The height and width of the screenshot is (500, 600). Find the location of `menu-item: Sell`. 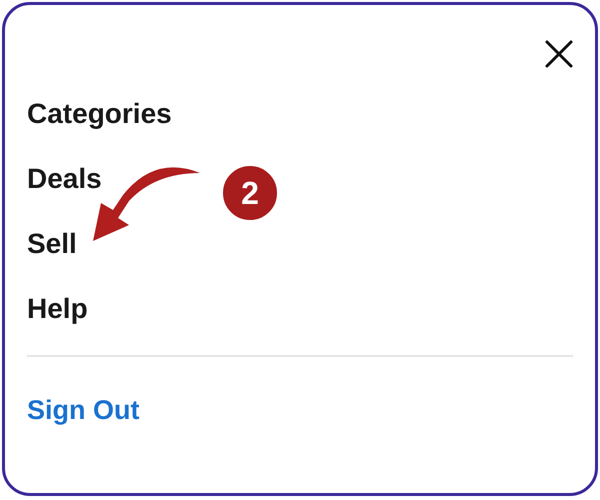

menu-item: Sell is located at coordinates (52, 243).